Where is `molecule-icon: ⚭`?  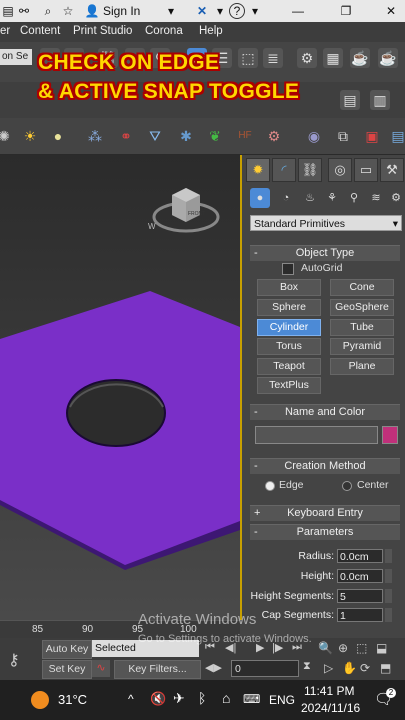
molecule-icon: ⚭ is located at coordinates (126, 136).